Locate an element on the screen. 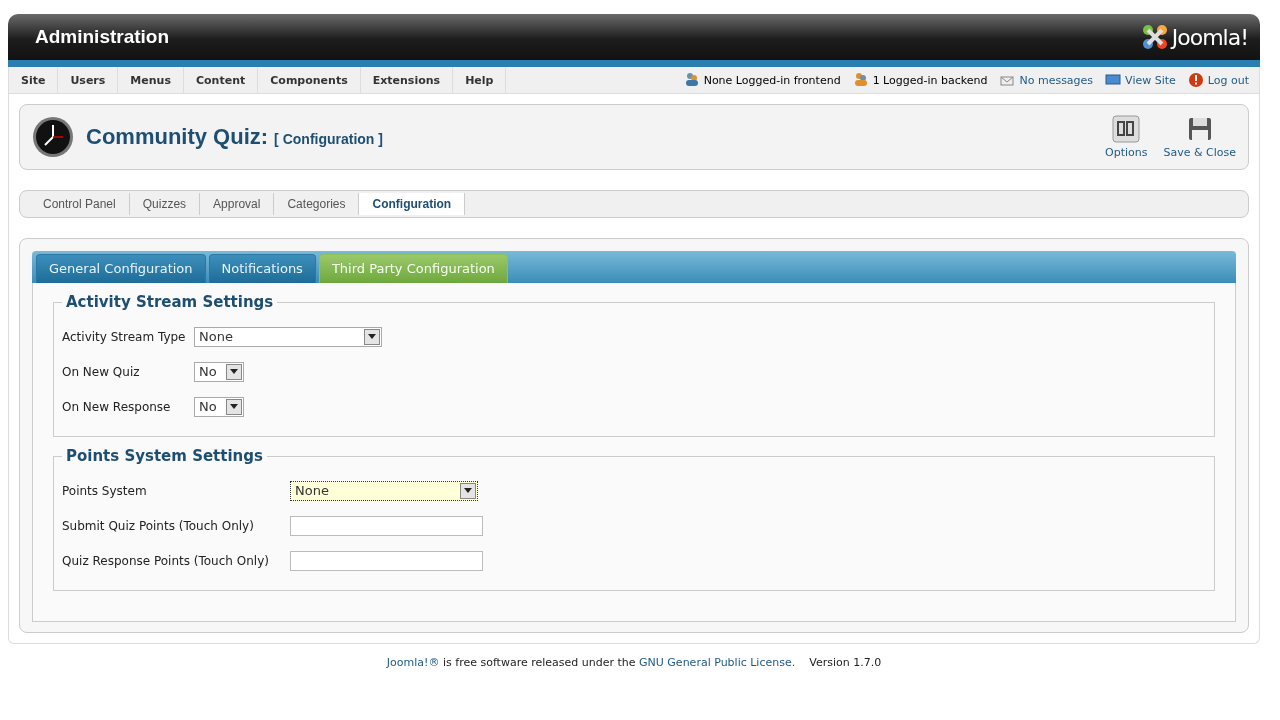 The image size is (1280, 720). fieldset-legend: Activity Stream Settings is located at coordinates (170, 302).